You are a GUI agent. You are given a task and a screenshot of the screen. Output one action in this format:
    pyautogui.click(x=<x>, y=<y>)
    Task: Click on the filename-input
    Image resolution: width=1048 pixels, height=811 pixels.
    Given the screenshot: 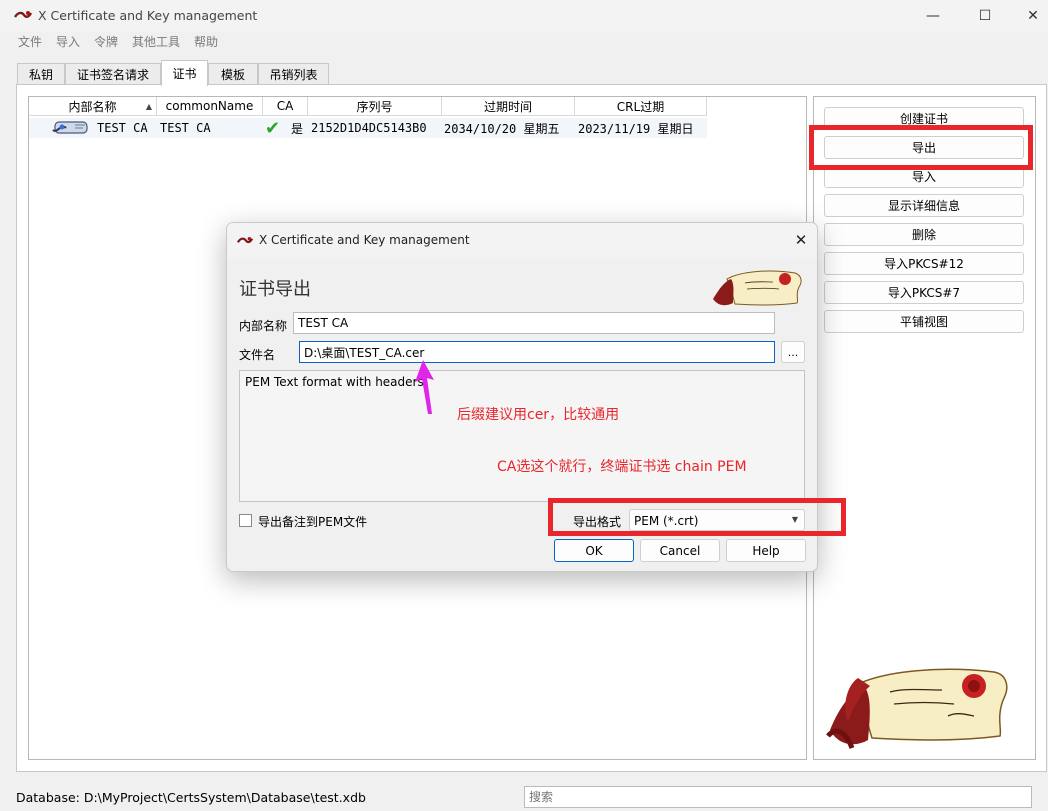 What is the action you would take?
    pyautogui.click(x=537, y=352)
    